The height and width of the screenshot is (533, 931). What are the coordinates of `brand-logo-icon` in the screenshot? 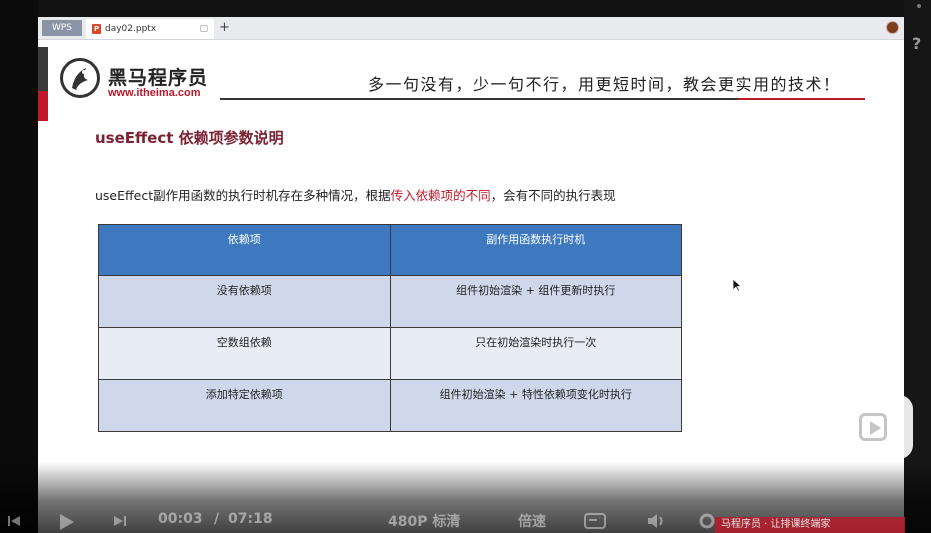 It's located at (80, 78).